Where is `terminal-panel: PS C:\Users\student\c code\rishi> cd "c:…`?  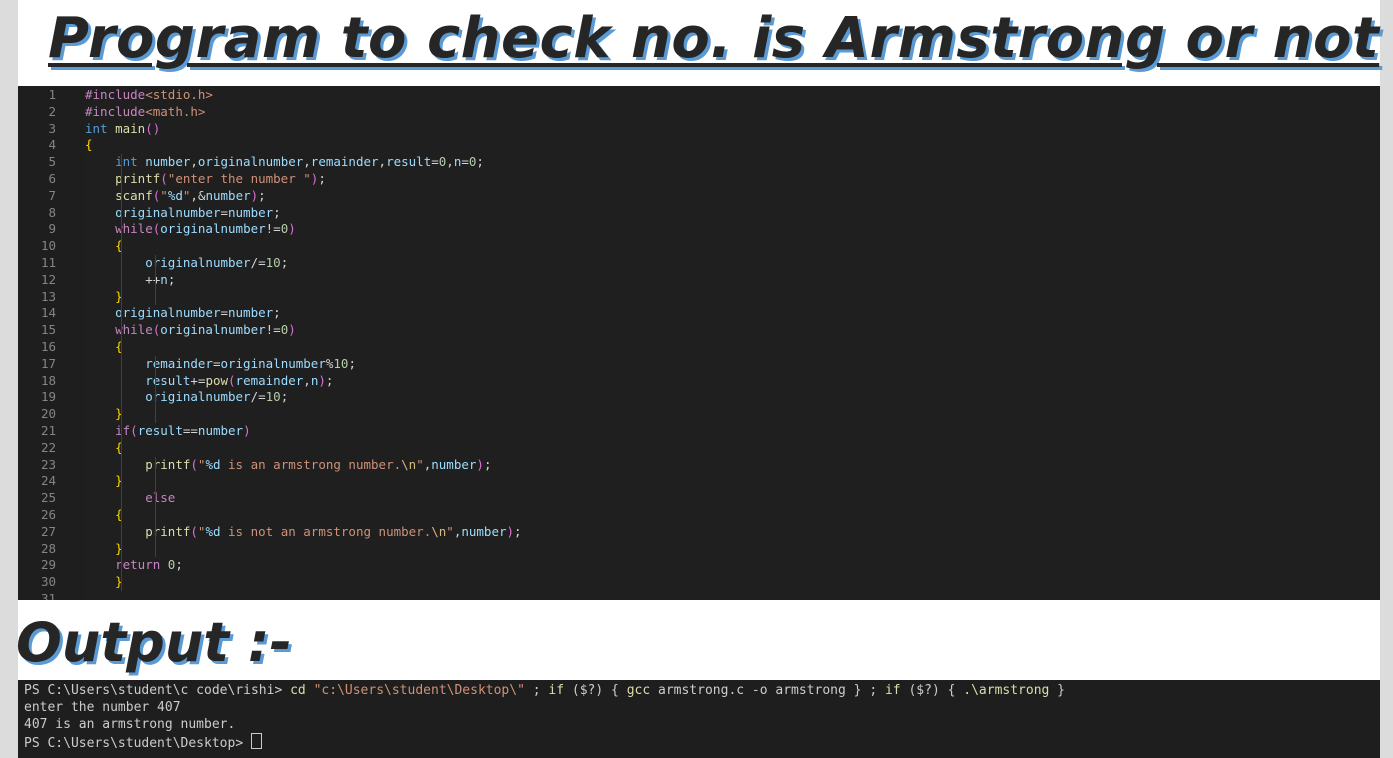 terminal-panel: PS C:\Users\student\c code\rishi> cd "c:… is located at coordinates (699, 719).